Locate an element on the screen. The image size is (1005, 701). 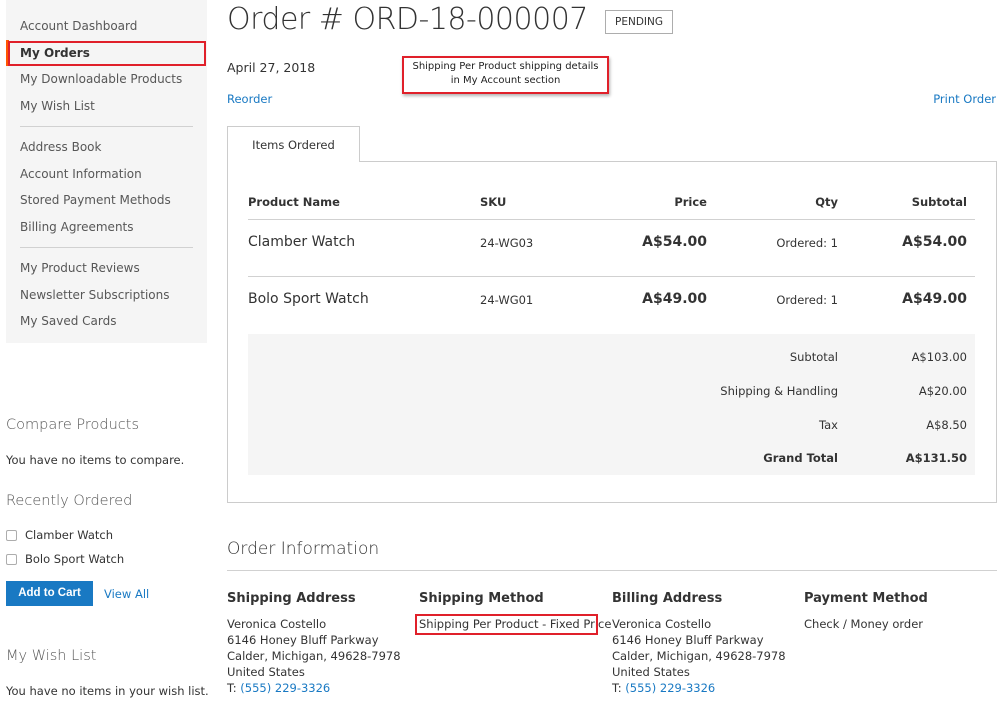
nav-account-information: Account Information is located at coordinates (106, 174).